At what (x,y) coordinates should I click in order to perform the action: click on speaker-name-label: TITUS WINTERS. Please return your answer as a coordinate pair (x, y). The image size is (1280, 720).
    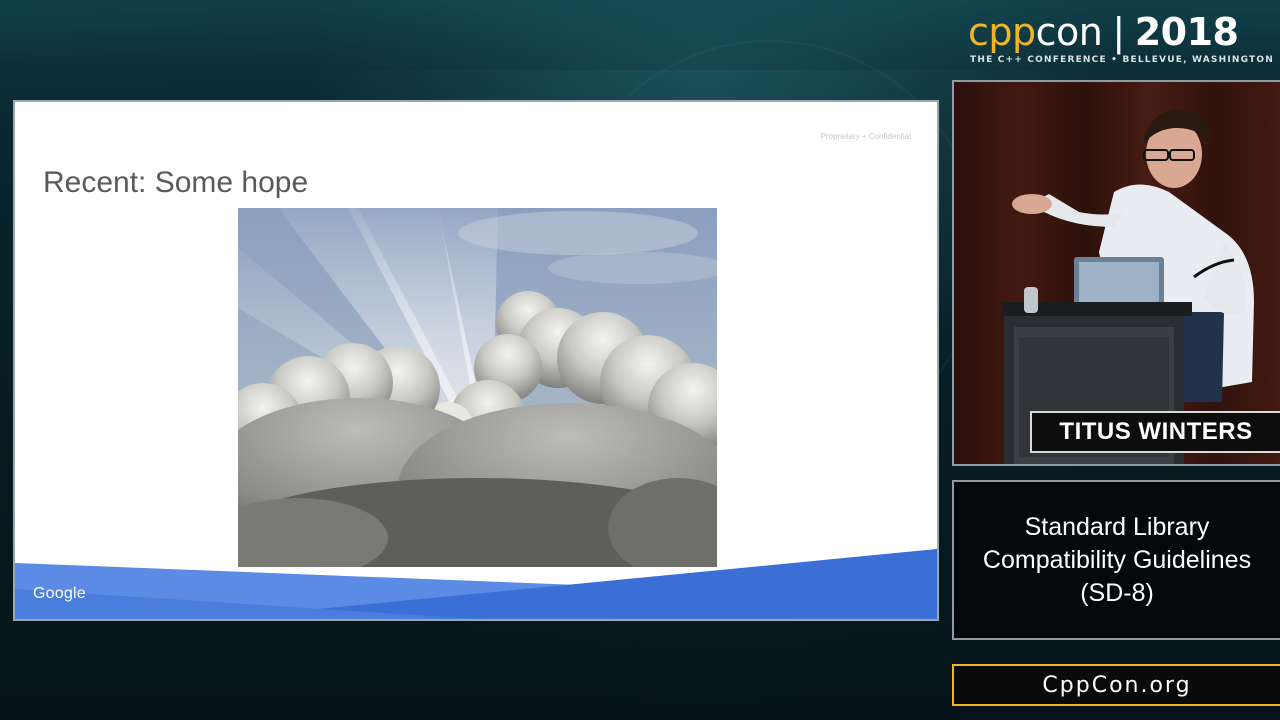
    Looking at the image, I should click on (1155, 432).